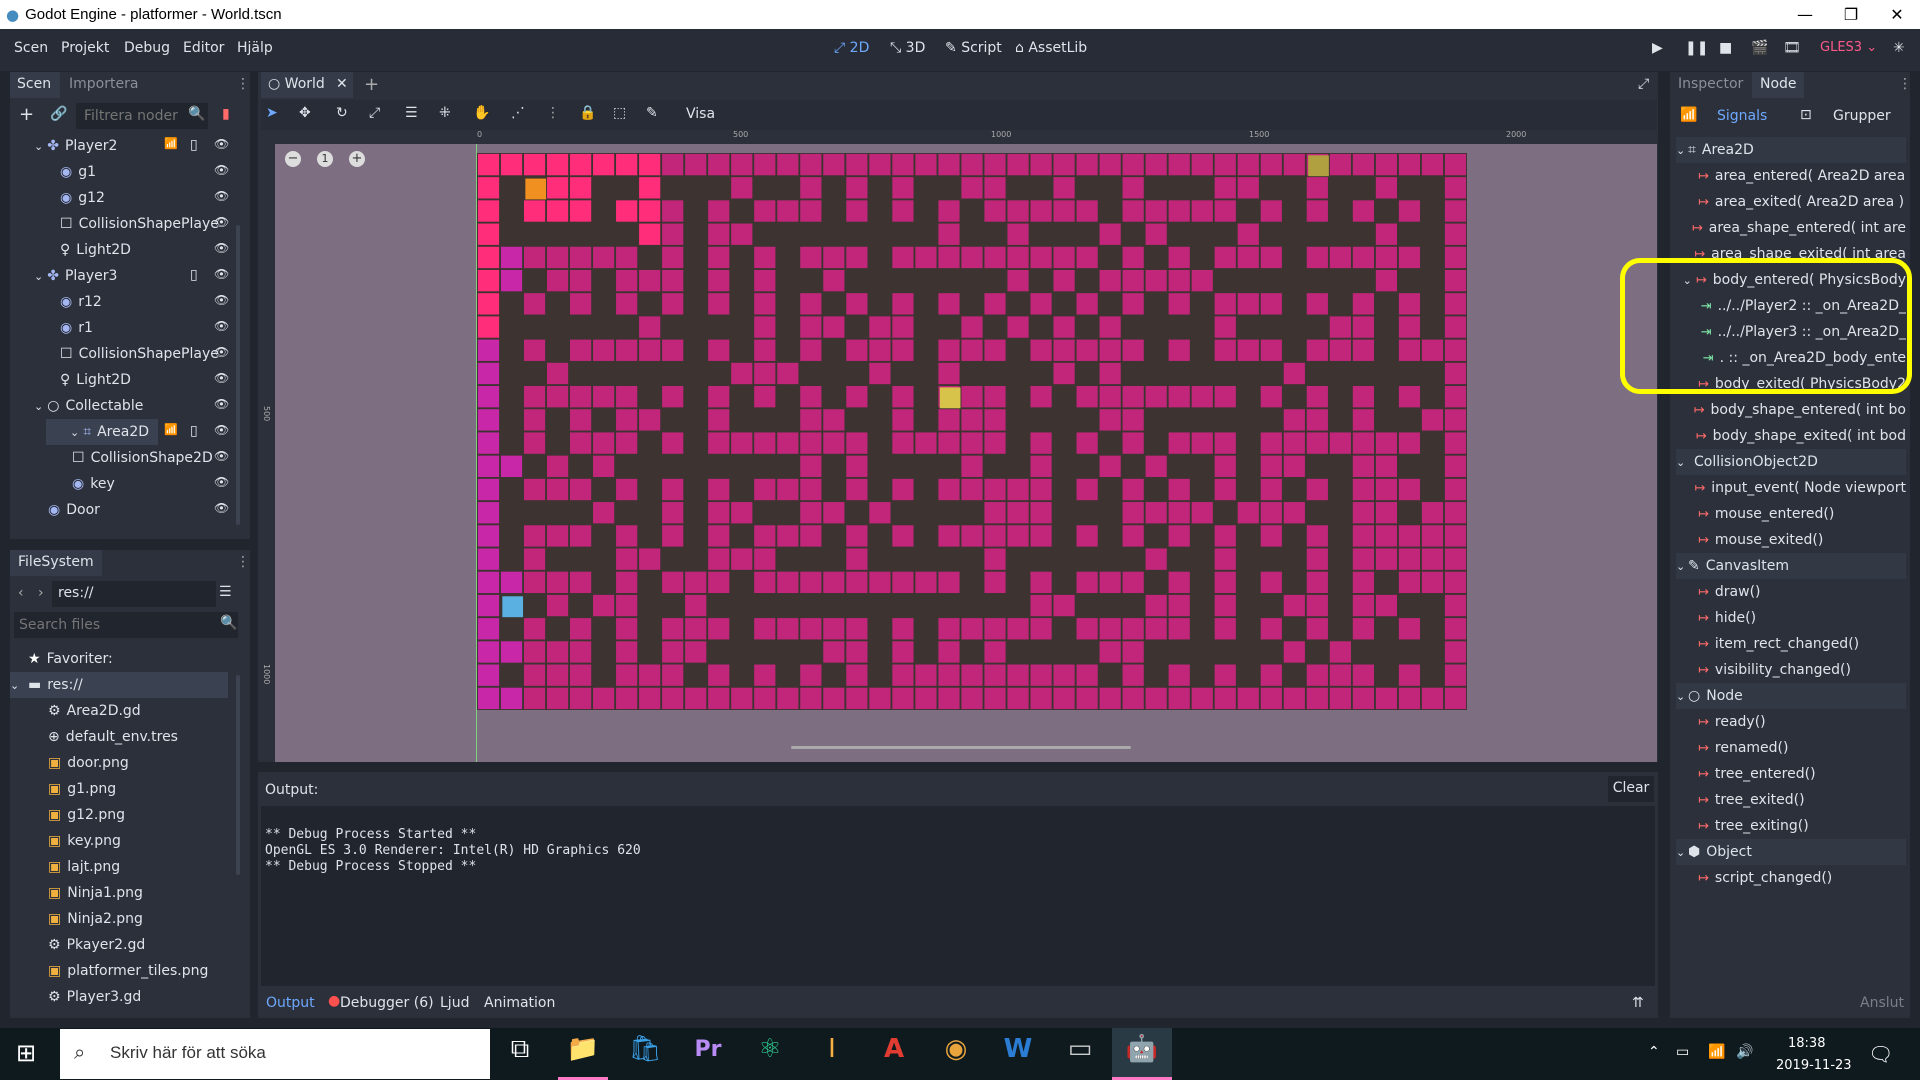  What do you see at coordinates (119, 841) in the screenshot?
I see `fs-item: ▣ key.png` at bounding box center [119, 841].